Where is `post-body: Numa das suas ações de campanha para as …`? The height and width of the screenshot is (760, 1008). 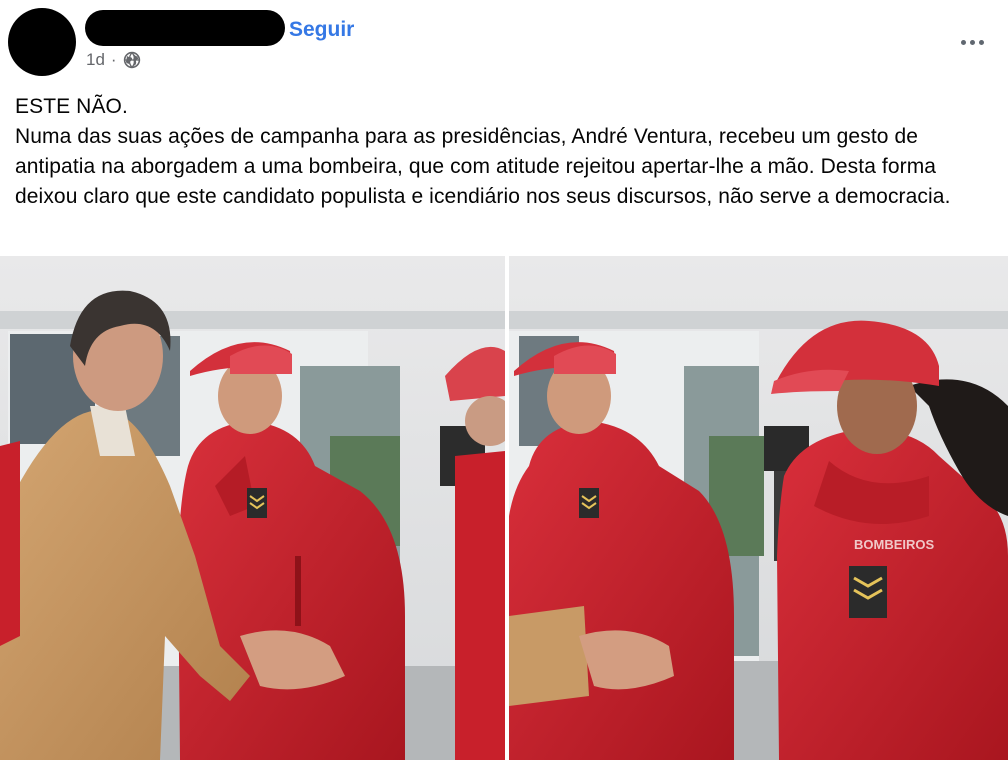
post-body: Numa das suas ações de campanha para as … is located at coordinates (483, 166).